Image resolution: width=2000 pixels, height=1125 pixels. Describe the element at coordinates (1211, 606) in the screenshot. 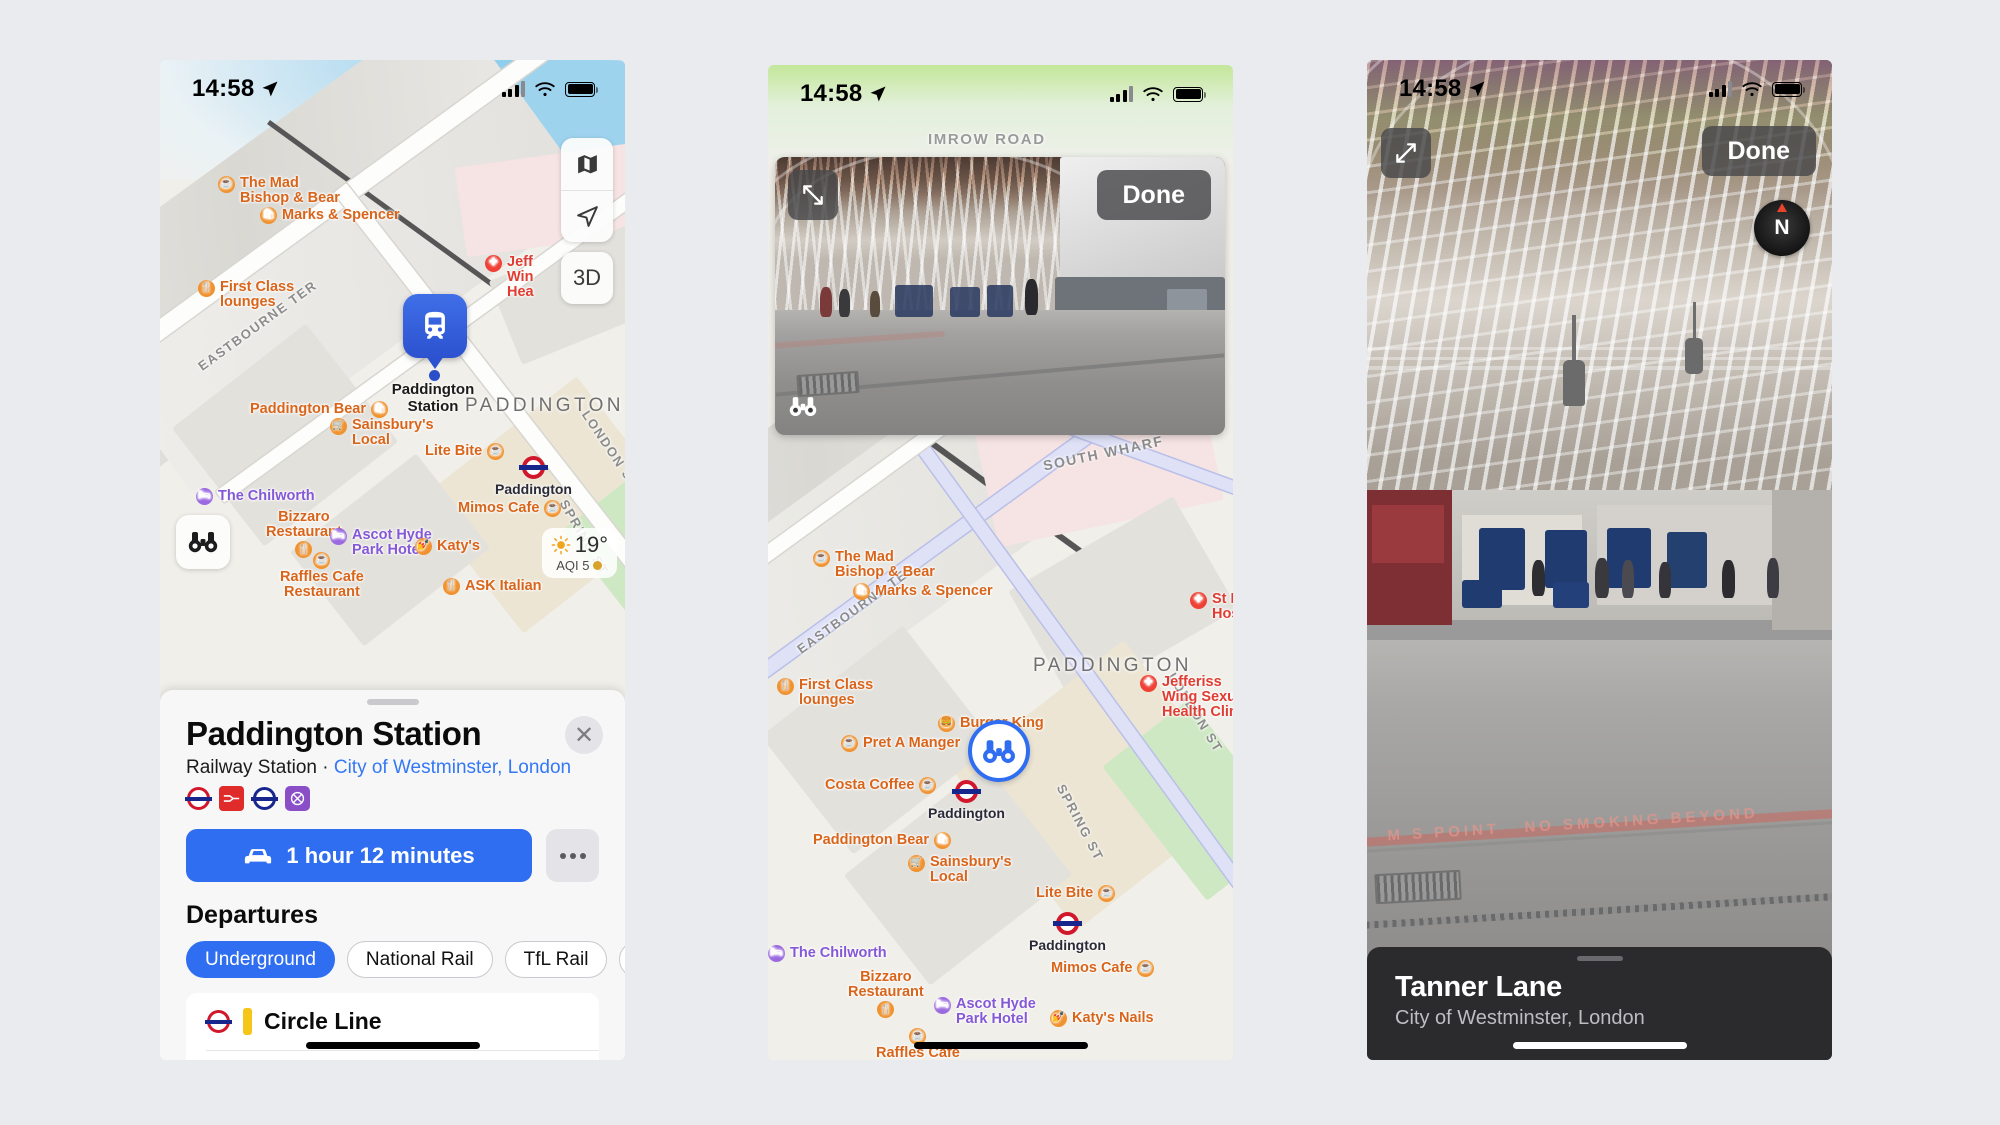

I see `poi-marker: ✚ St MHos` at that location.